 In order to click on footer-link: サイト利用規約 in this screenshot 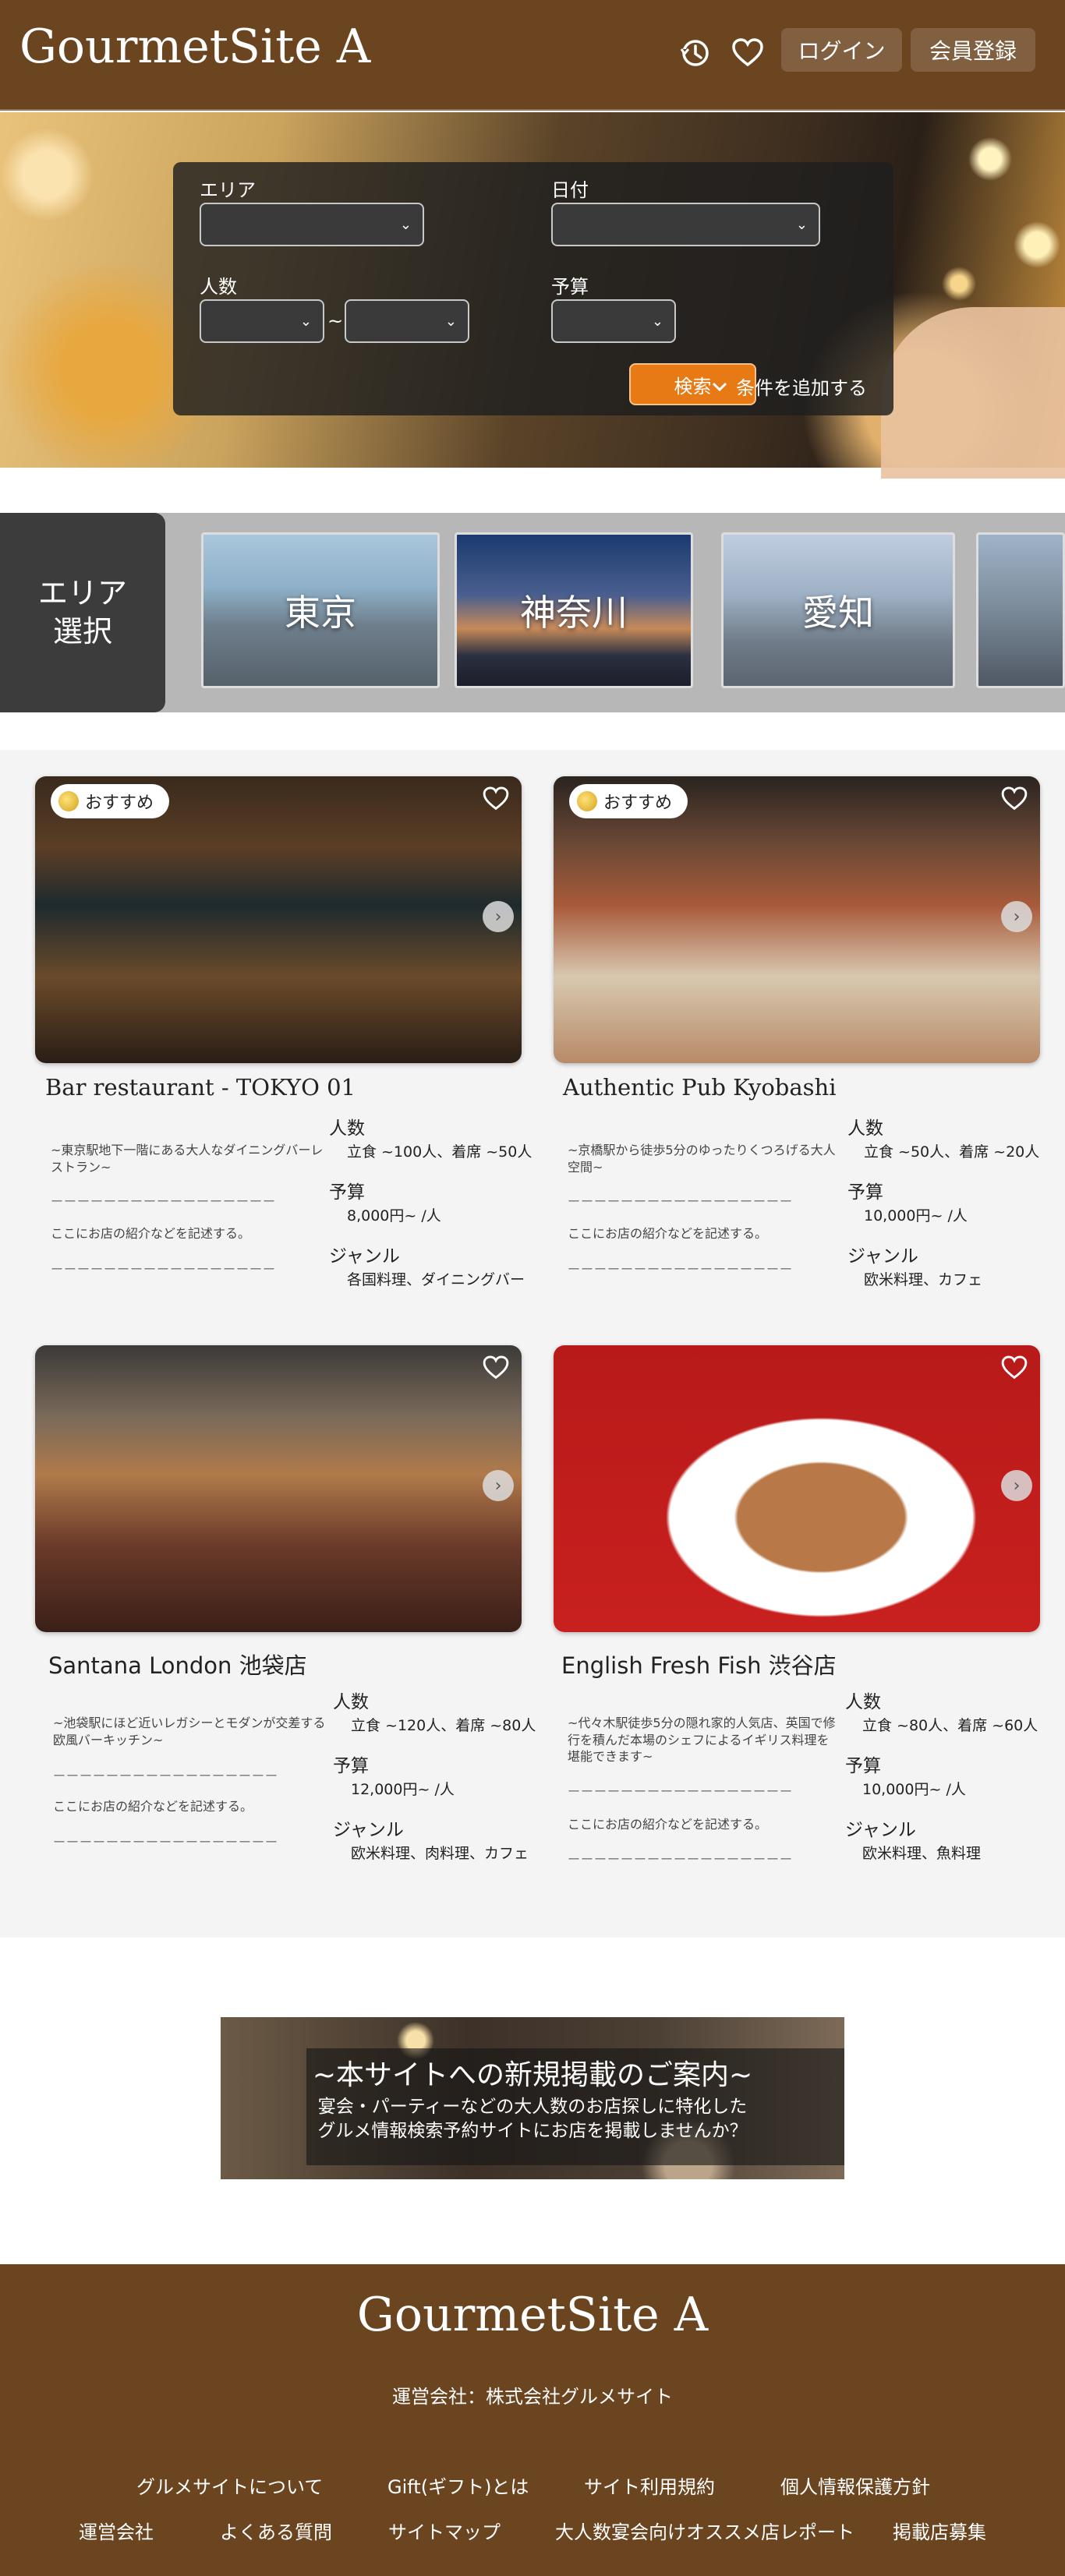, I will do `click(649, 2485)`.